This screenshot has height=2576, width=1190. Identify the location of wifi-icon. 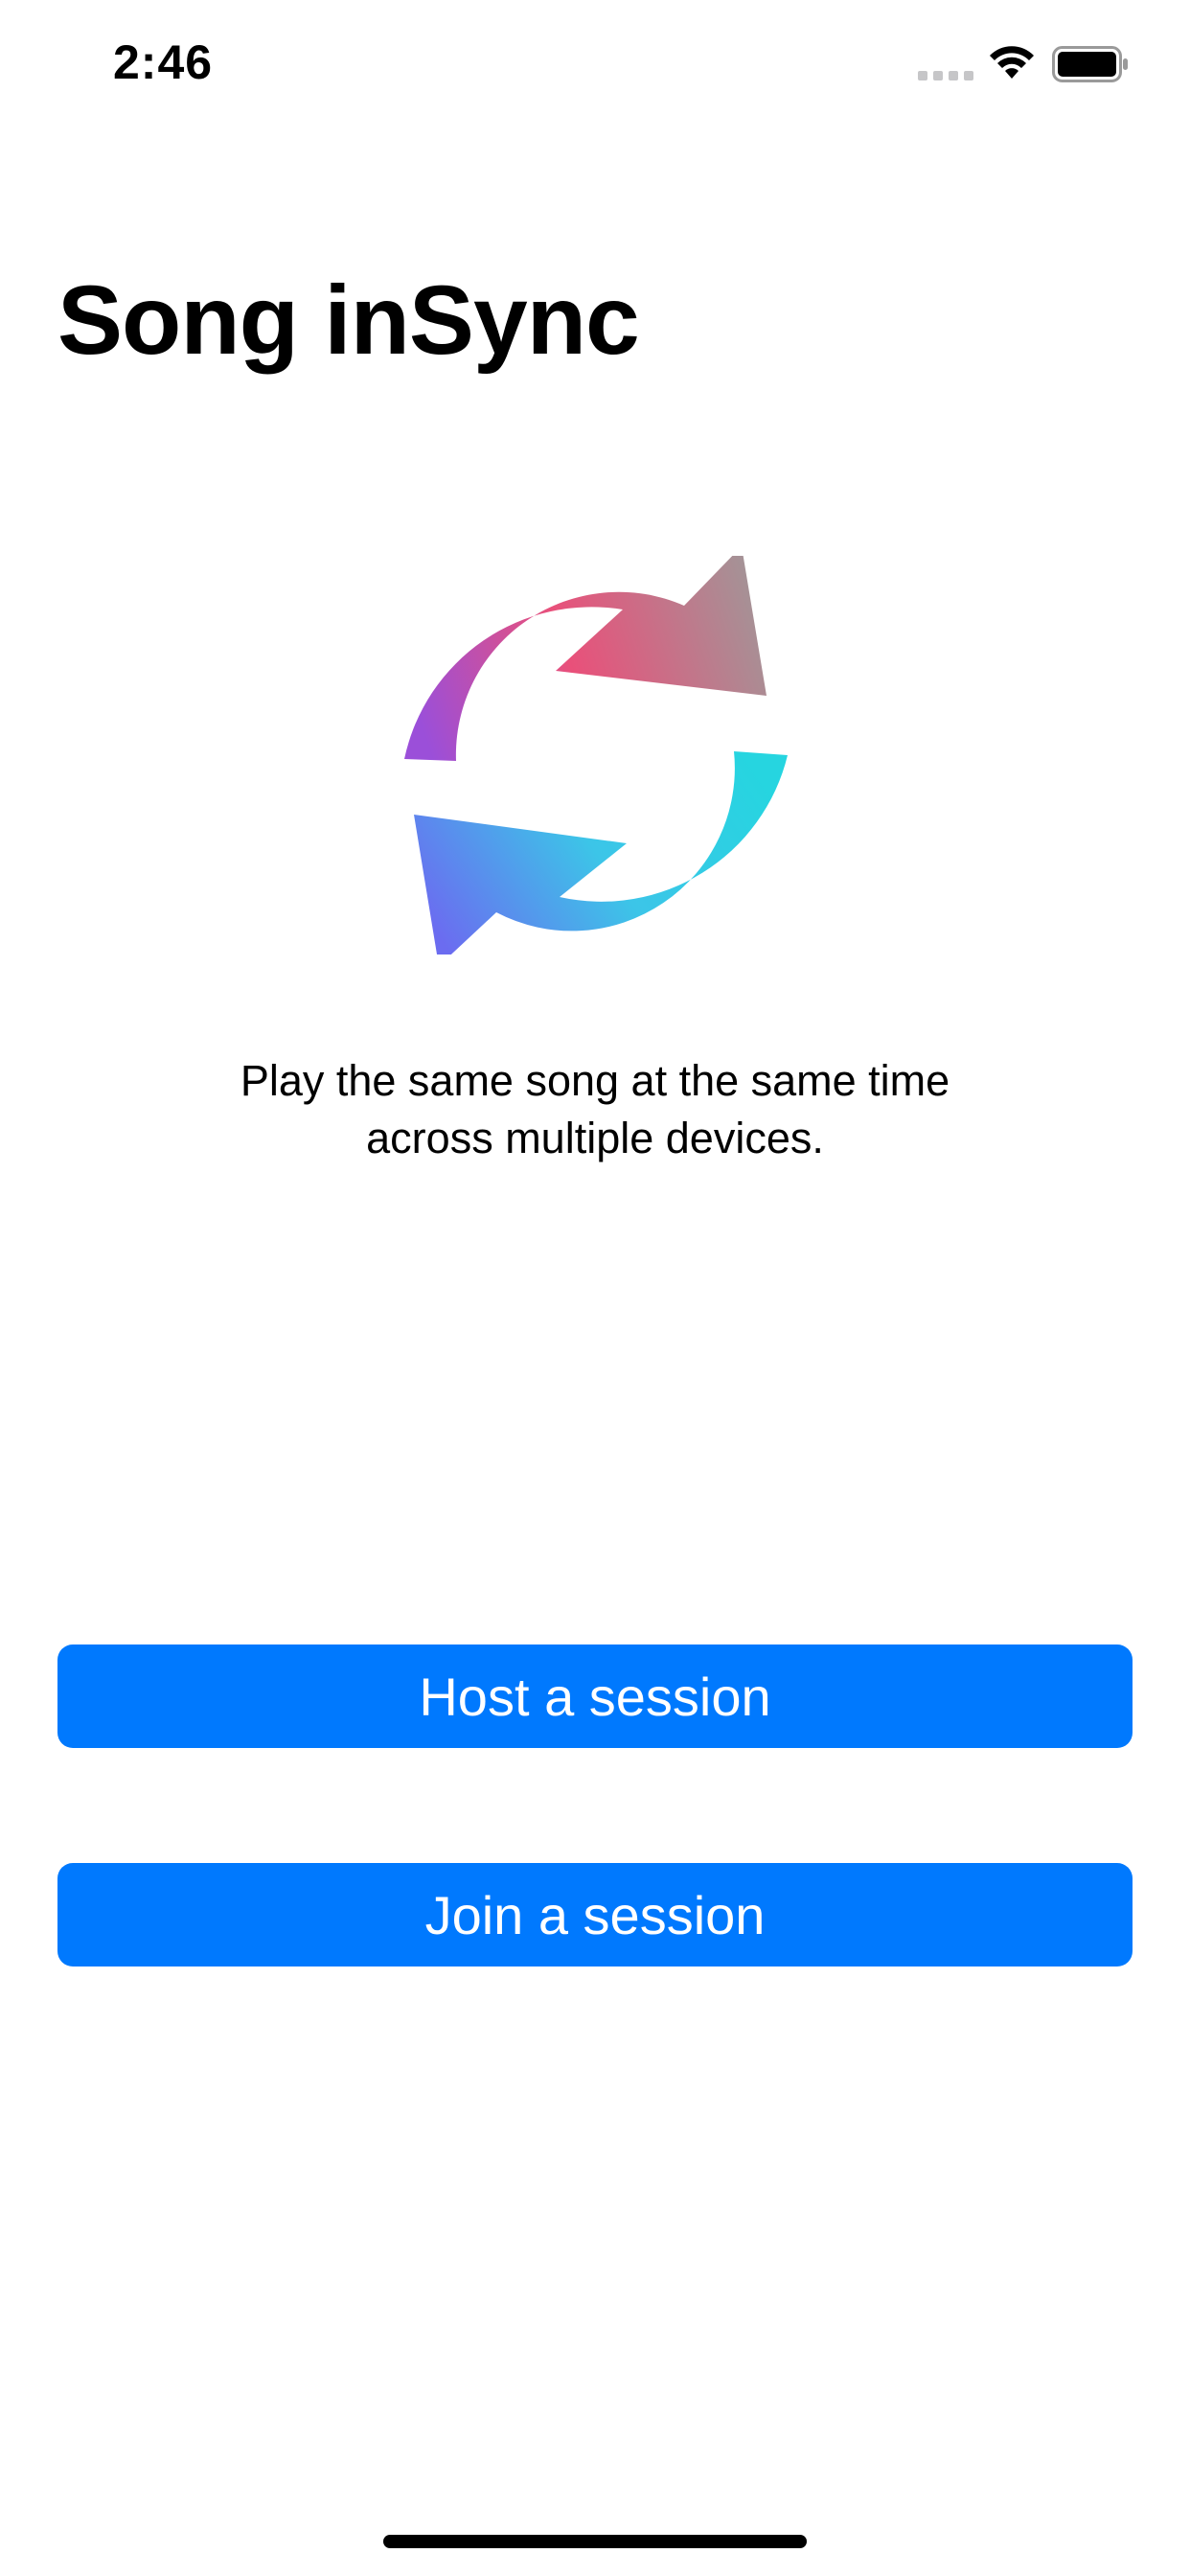
(1012, 63).